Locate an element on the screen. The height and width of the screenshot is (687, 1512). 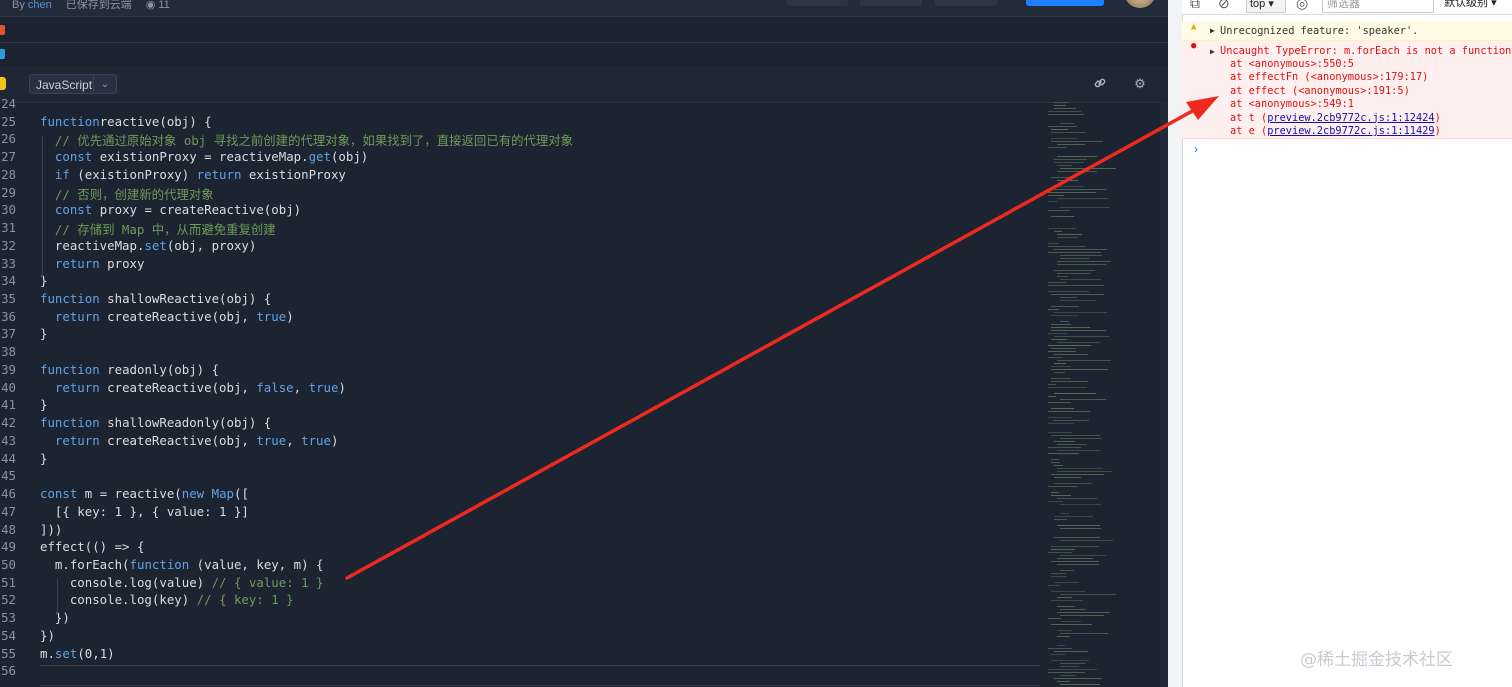
context-select: top ▾ is located at coordinates (1266, 6).